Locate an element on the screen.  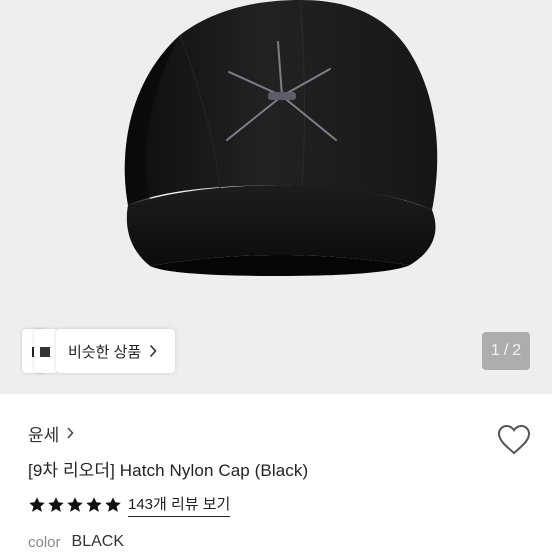
similar-products-button: 비슷한 상품 is located at coordinates (115, 351).